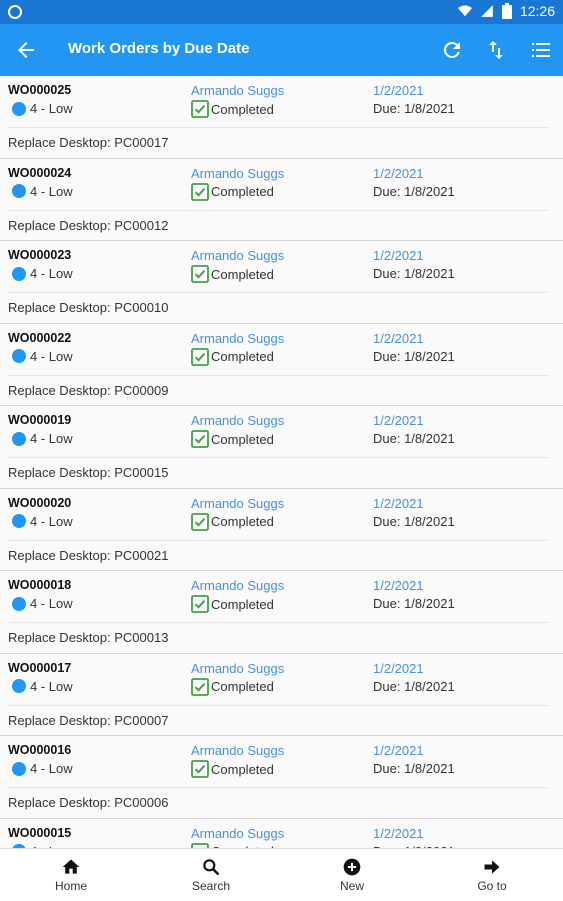  I want to click on work-order-id: WO000017, so click(40, 667).